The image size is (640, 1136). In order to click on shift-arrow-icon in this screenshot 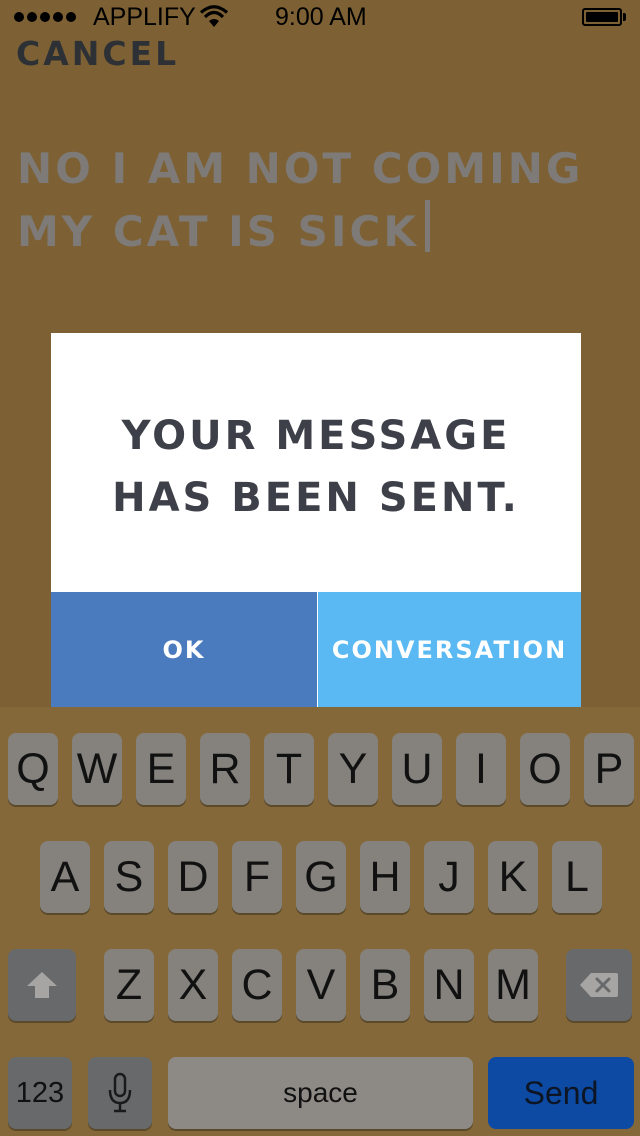, I will do `click(42, 985)`.